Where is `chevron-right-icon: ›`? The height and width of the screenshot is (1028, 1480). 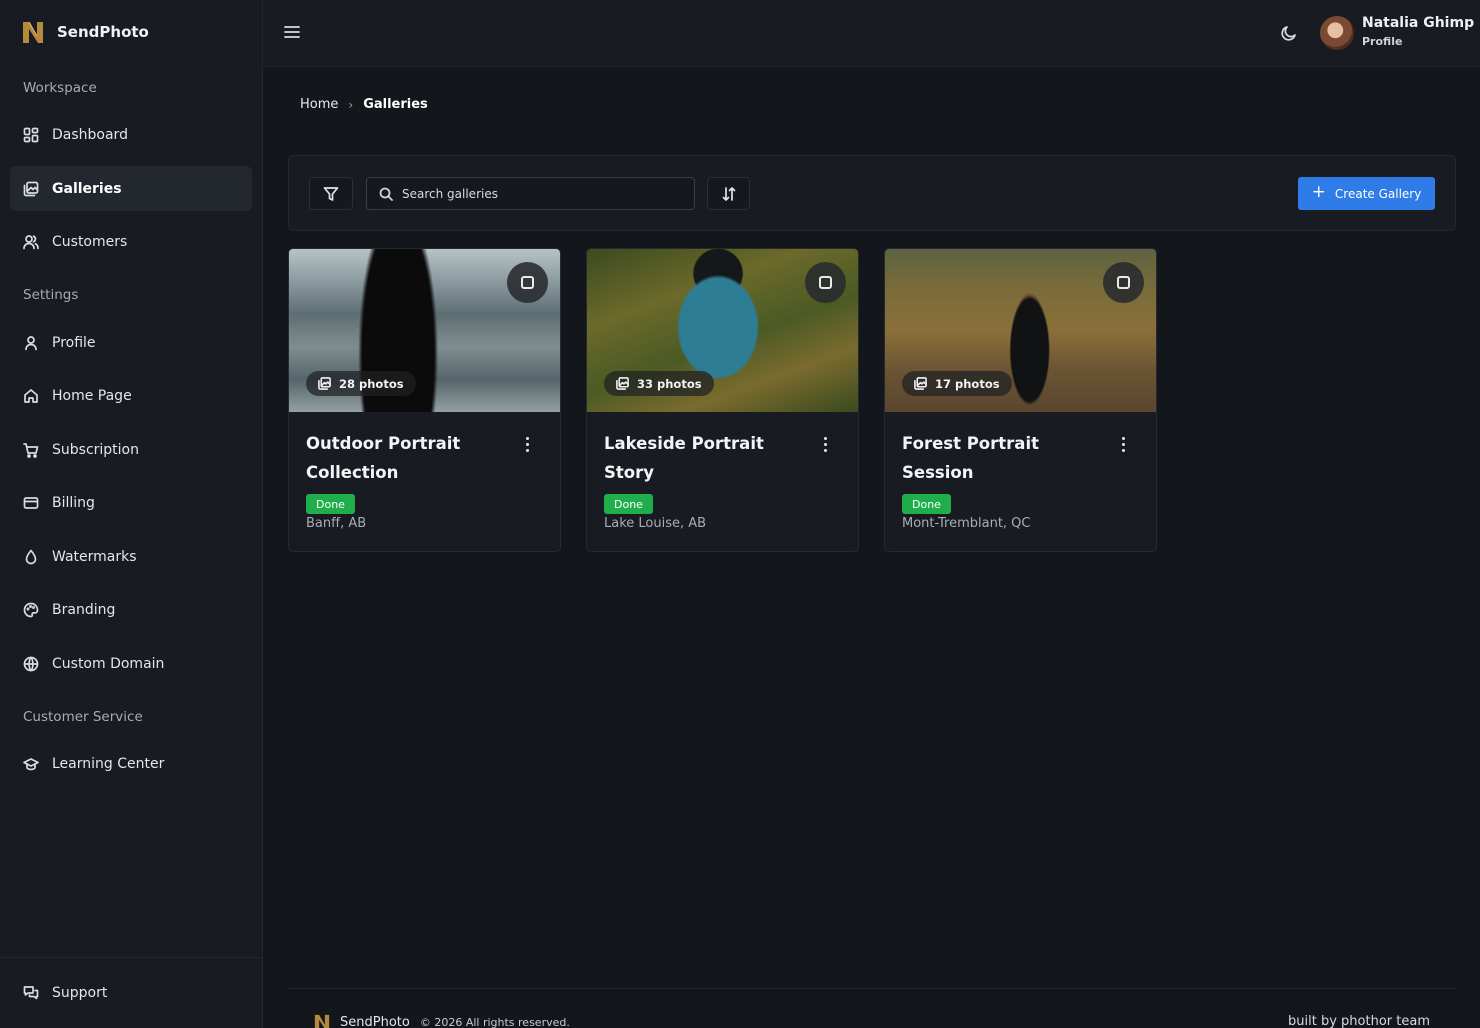 chevron-right-icon: › is located at coordinates (351, 104).